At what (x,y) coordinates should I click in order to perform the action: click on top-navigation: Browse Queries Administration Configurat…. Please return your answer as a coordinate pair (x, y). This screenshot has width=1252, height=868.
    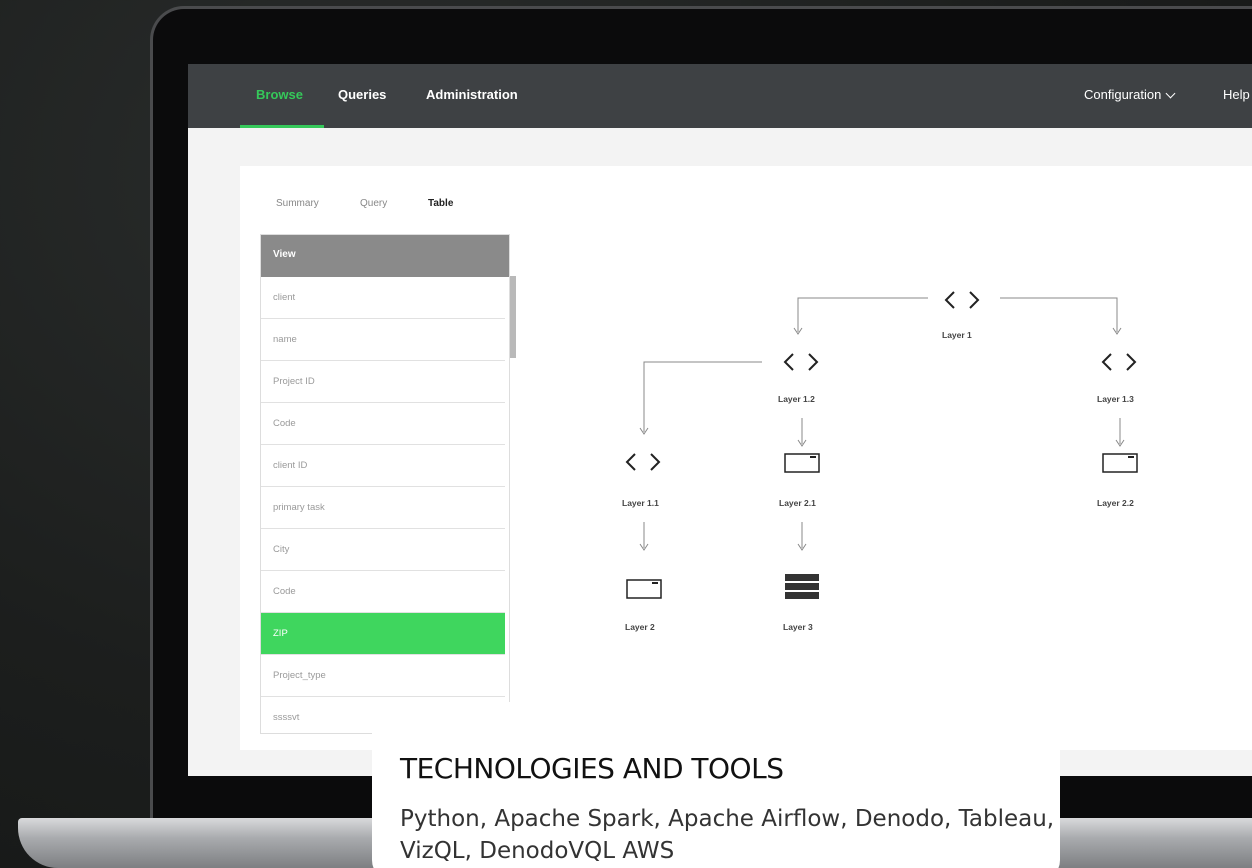
    Looking at the image, I should click on (720, 96).